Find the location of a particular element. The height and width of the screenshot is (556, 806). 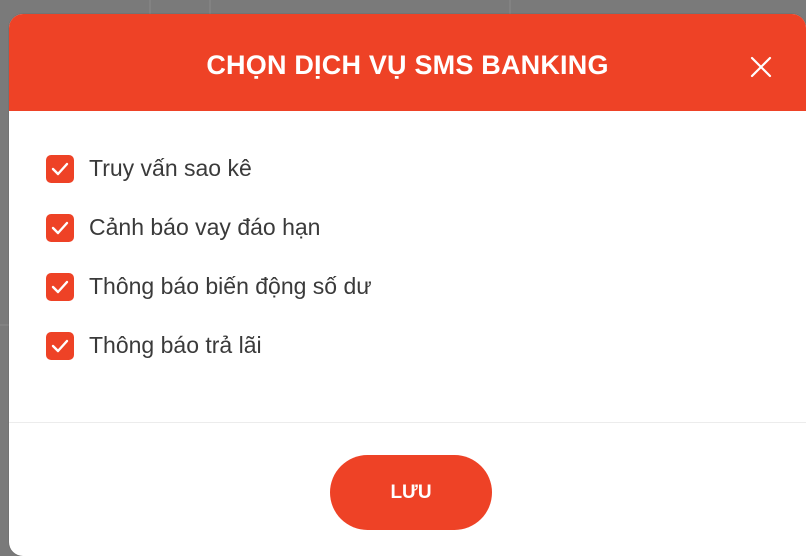

close-button is located at coordinates (761, 67).